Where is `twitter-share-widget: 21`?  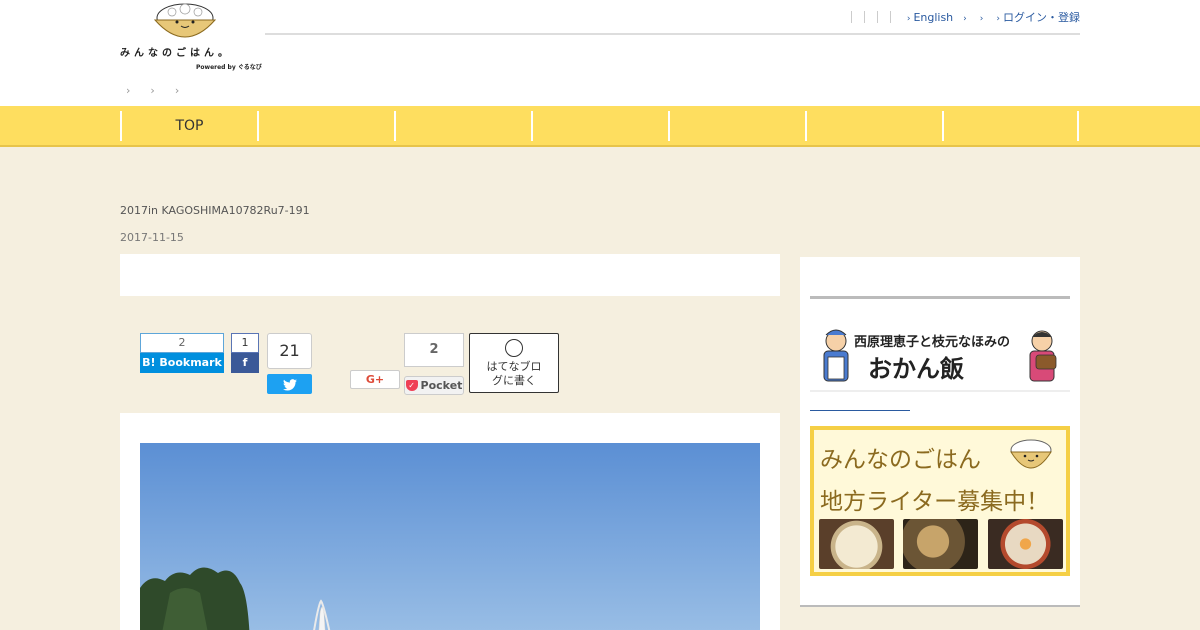 twitter-share-widget: 21 is located at coordinates (289, 363).